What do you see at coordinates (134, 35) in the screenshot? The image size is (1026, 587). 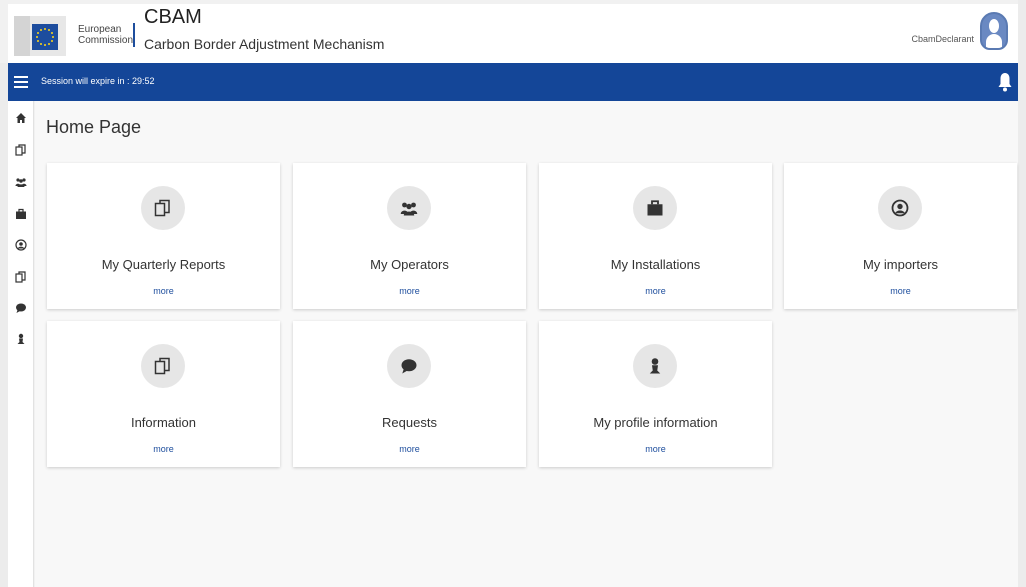 I see `brand-divider` at bounding box center [134, 35].